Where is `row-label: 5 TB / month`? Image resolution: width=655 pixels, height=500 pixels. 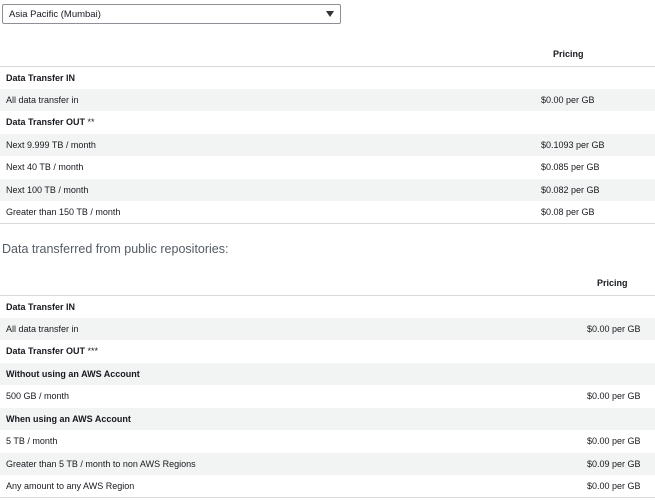 row-label: 5 TB / month is located at coordinates (32, 441).